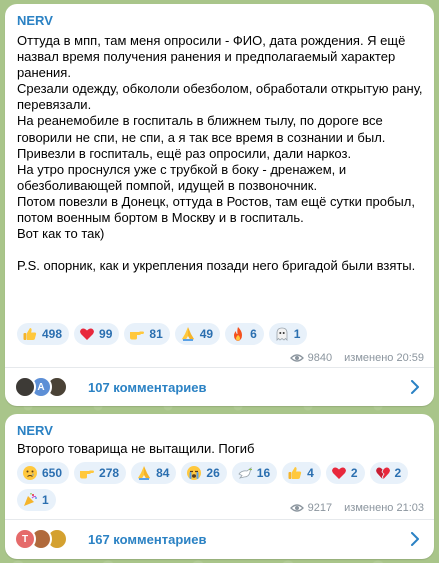 The width and height of the screenshot is (439, 563). Describe the element at coordinates (61, 234) in the screenshot. I see `message-paragraph: Вот как то так)` at that location.